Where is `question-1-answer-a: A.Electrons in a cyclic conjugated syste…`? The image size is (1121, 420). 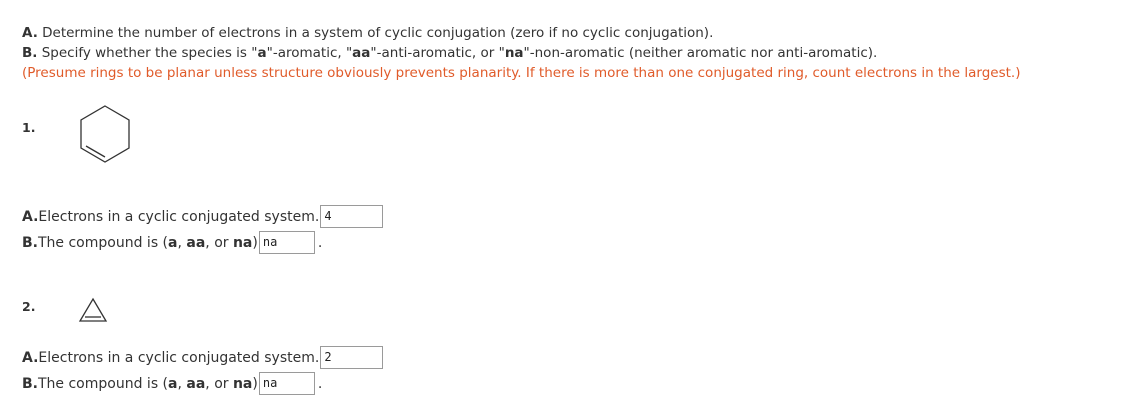
question-1-answer-a: A.Electrons in a cyclic conjugated syste… is located at coordinates (203, 216).